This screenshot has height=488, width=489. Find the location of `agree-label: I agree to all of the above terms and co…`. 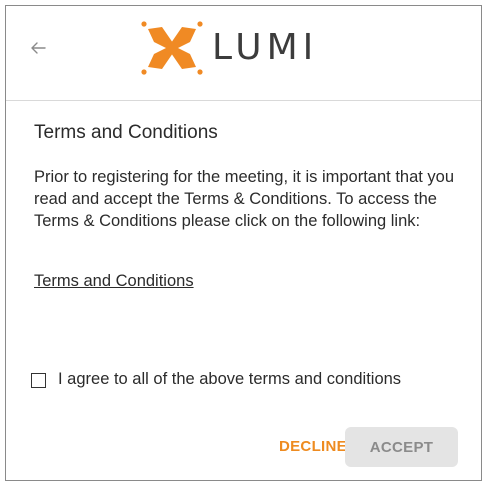

agree-label: I agree to all of the above terms and co… is located at coordinates (229, 379).